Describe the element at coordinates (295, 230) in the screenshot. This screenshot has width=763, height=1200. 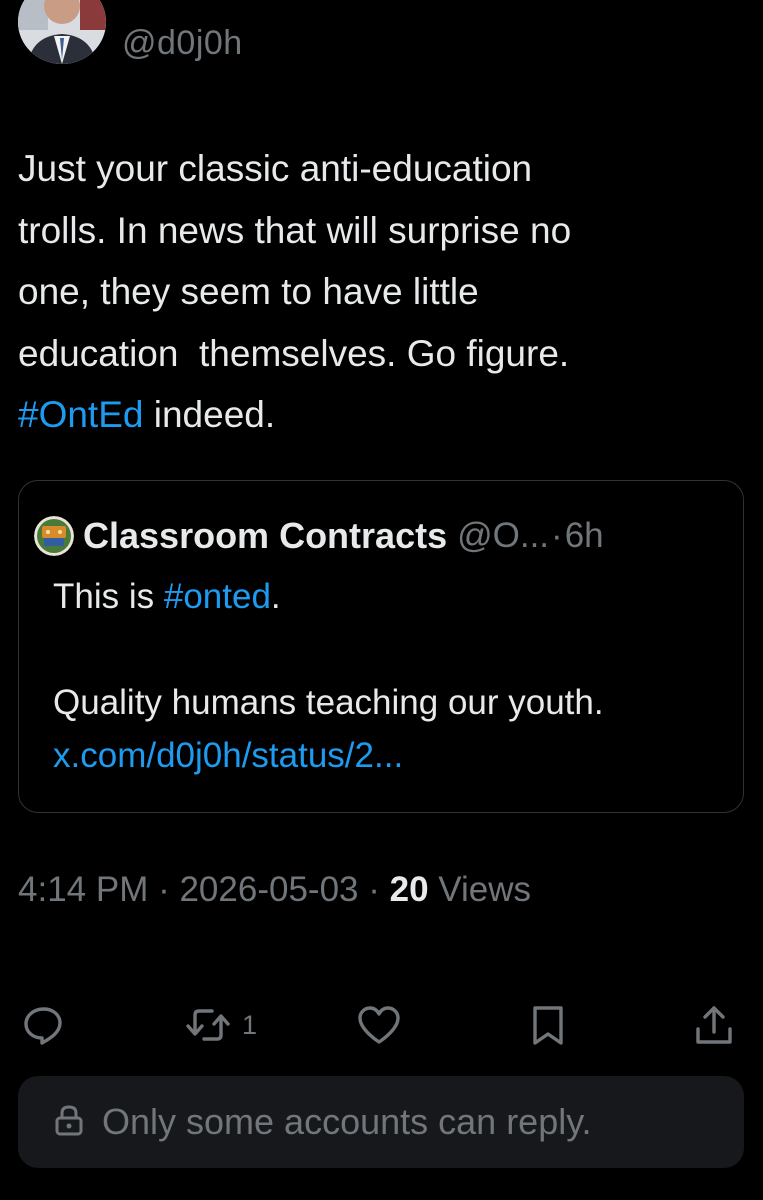
I see `tweet-text-line: trolls. In news that will surprise no` at that location.